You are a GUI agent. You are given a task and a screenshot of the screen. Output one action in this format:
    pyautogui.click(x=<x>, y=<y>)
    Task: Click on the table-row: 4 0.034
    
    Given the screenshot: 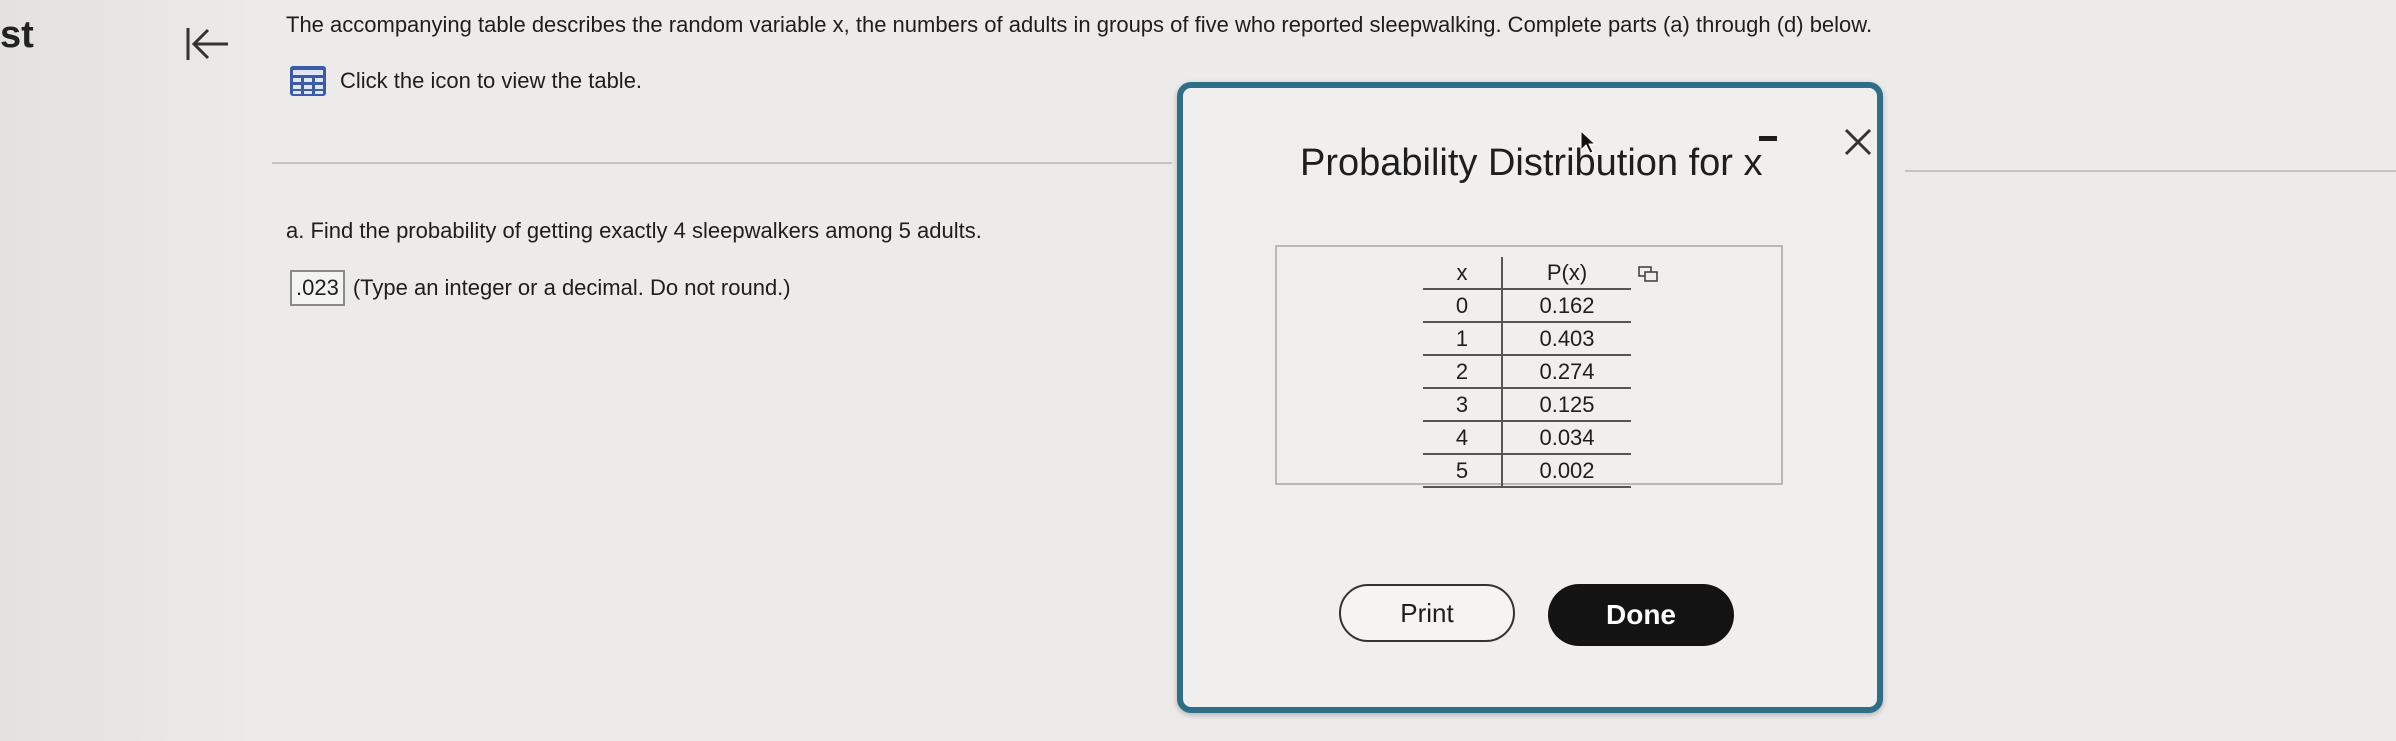 What is the action you would take?
    pyautogui.click(x=1527, y=438)
    